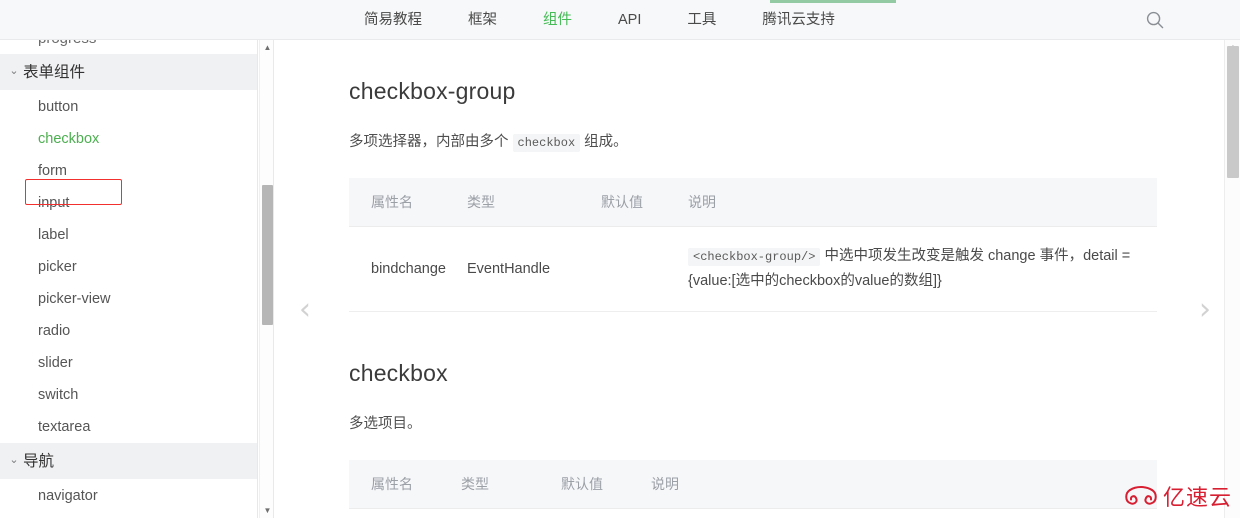  What do you see at coordinates (534, 269) in the screenshot?
I see `cell-type: EventHandle` at bounding box center [534, 269].